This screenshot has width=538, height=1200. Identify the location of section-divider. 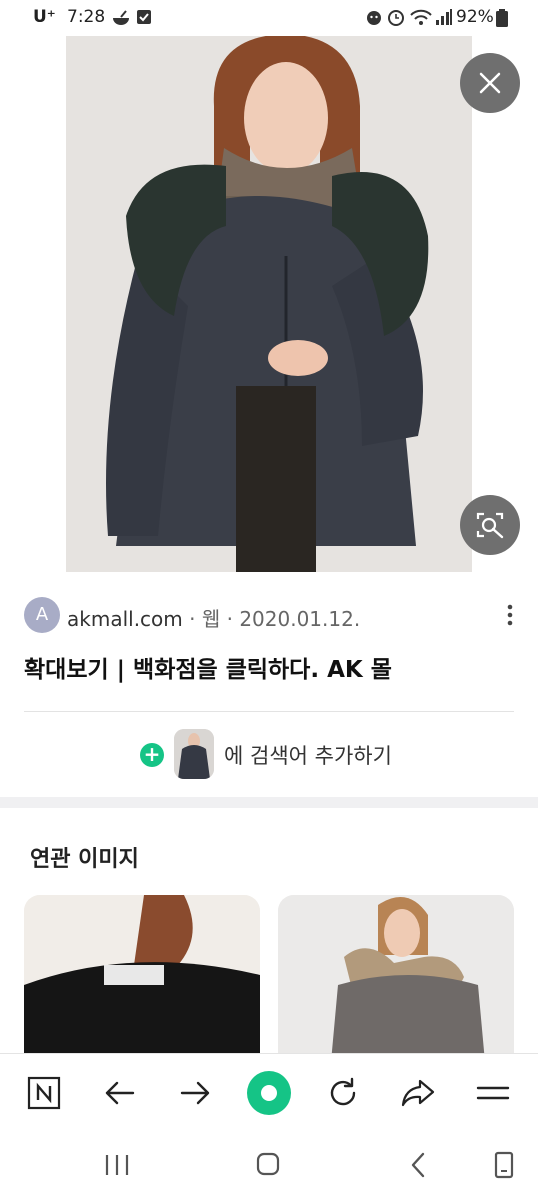
(269, 802).